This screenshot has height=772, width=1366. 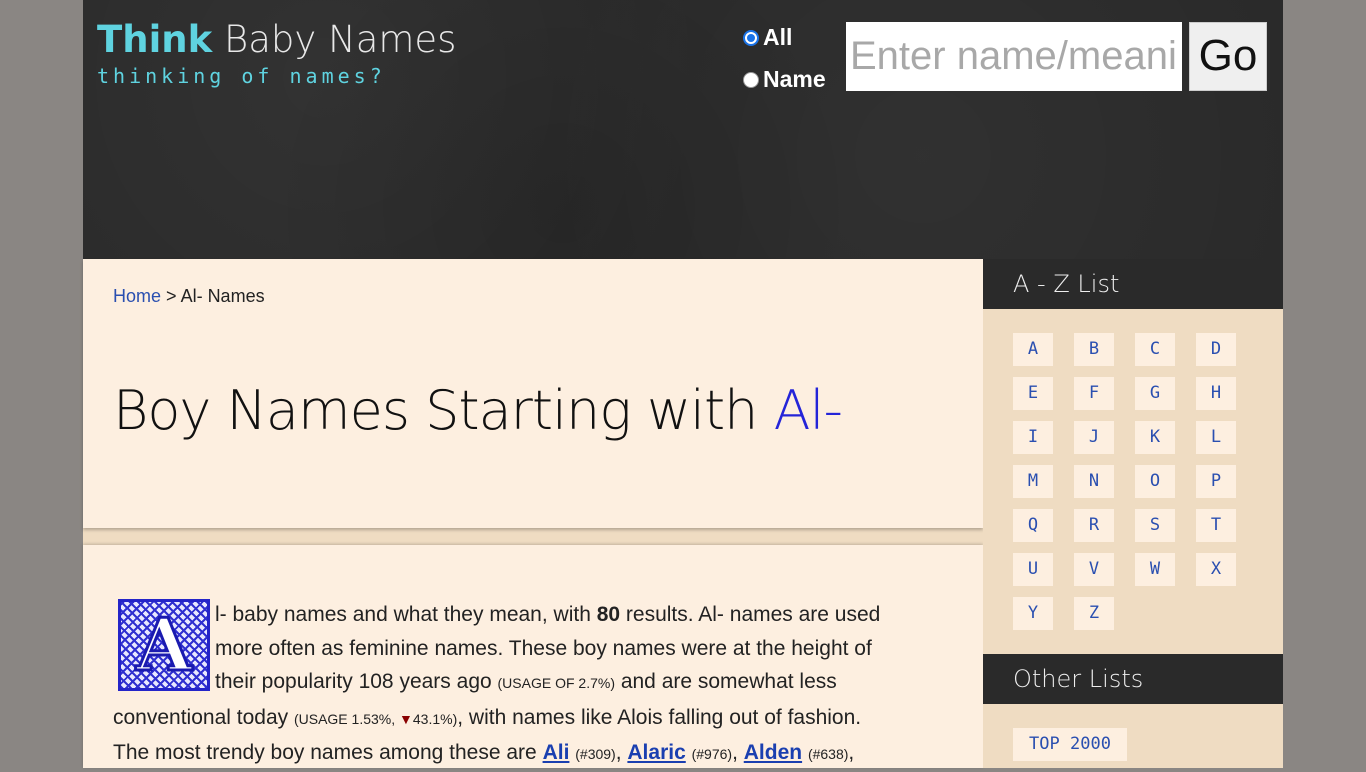 I want to click on page-title-prefix: Boy Names Starting with, so click(x=443, y=410).